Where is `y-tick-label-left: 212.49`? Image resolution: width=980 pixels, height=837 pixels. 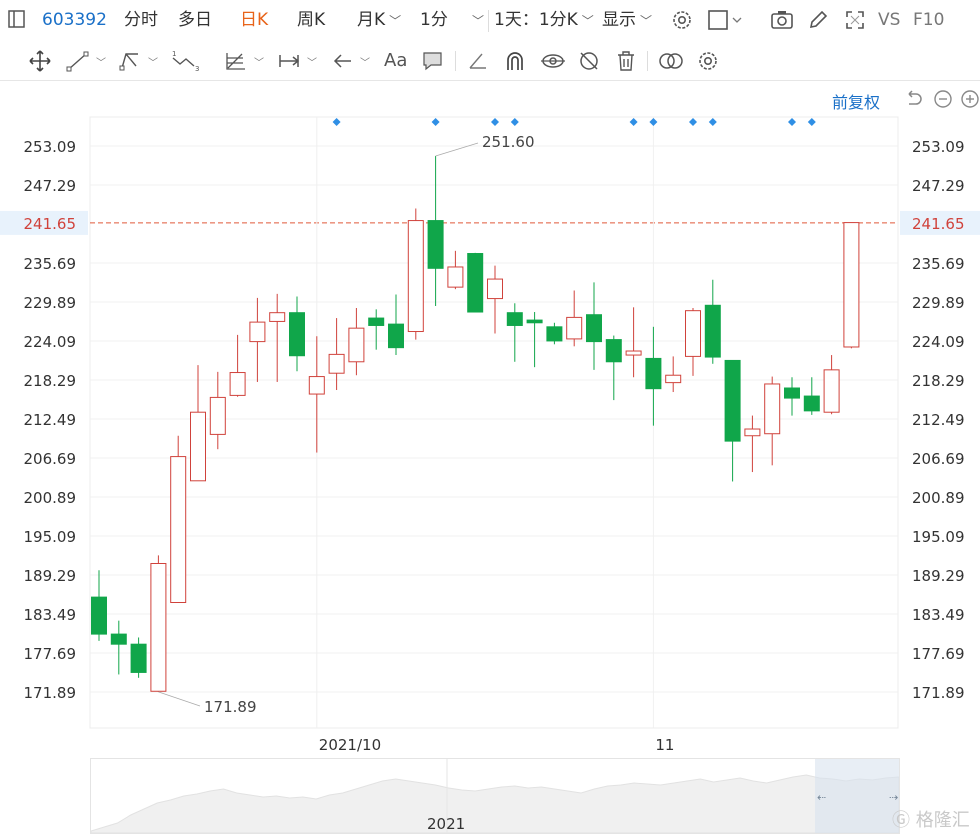 y-tick-label-left: 212.49 is located at coordinates (50, 420).